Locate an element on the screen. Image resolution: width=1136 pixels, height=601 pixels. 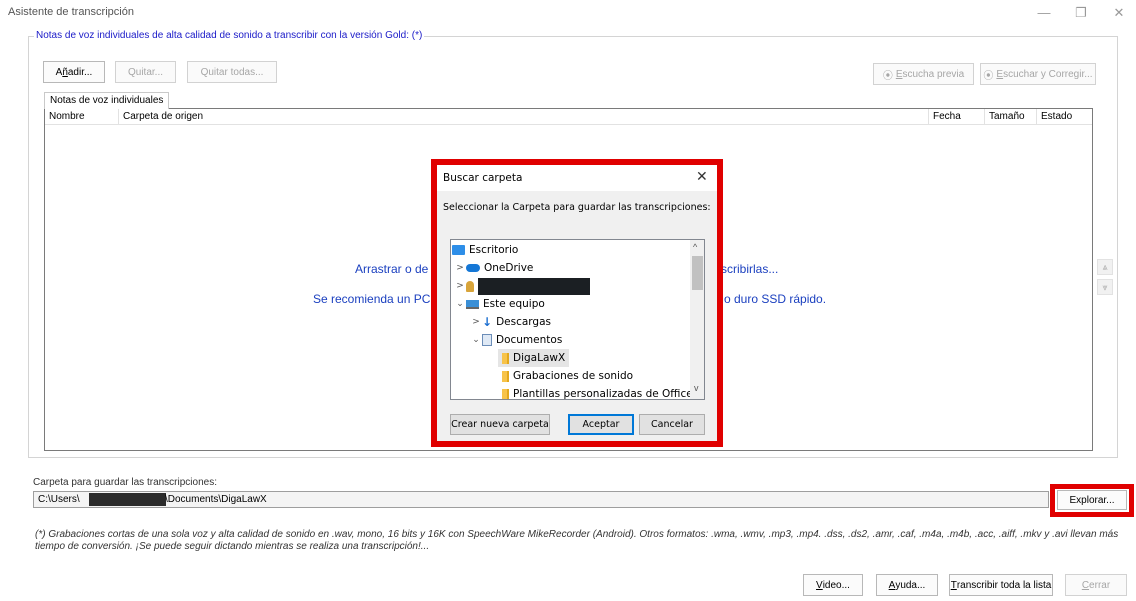
column-header-status: Estado is located at coordinates (1064, 117).